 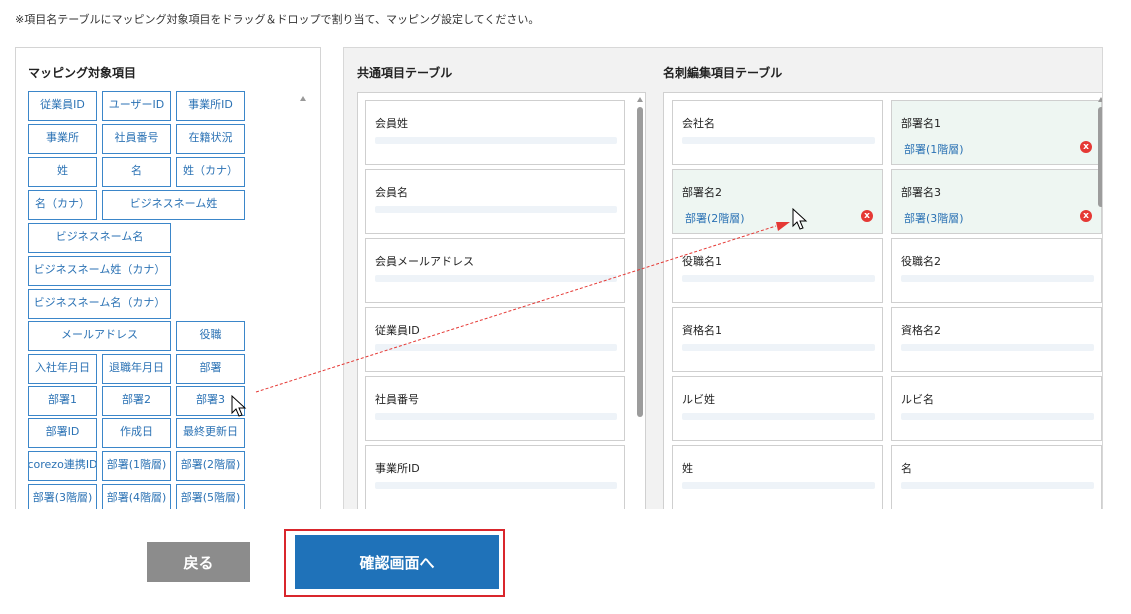 I want to click on field-label: 部署名2, so click(x=702, y=192).